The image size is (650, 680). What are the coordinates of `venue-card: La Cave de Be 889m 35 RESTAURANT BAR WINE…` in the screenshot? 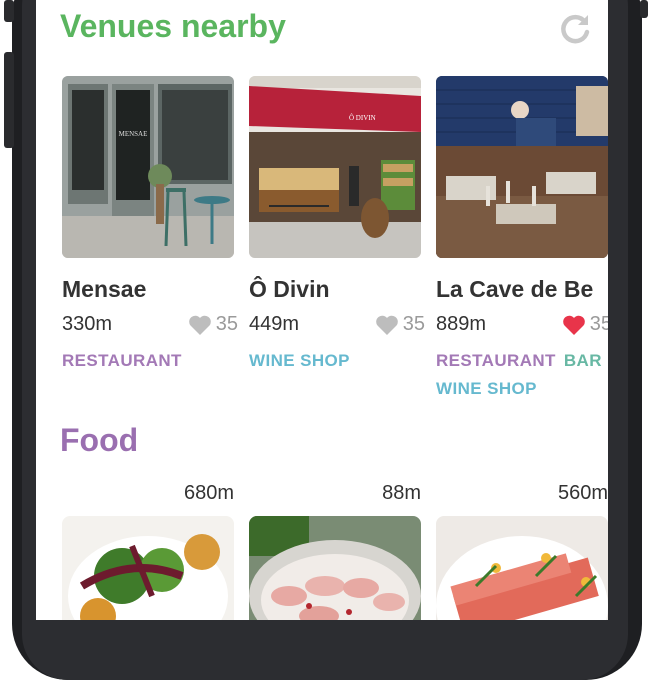 It's located at (522, 239).